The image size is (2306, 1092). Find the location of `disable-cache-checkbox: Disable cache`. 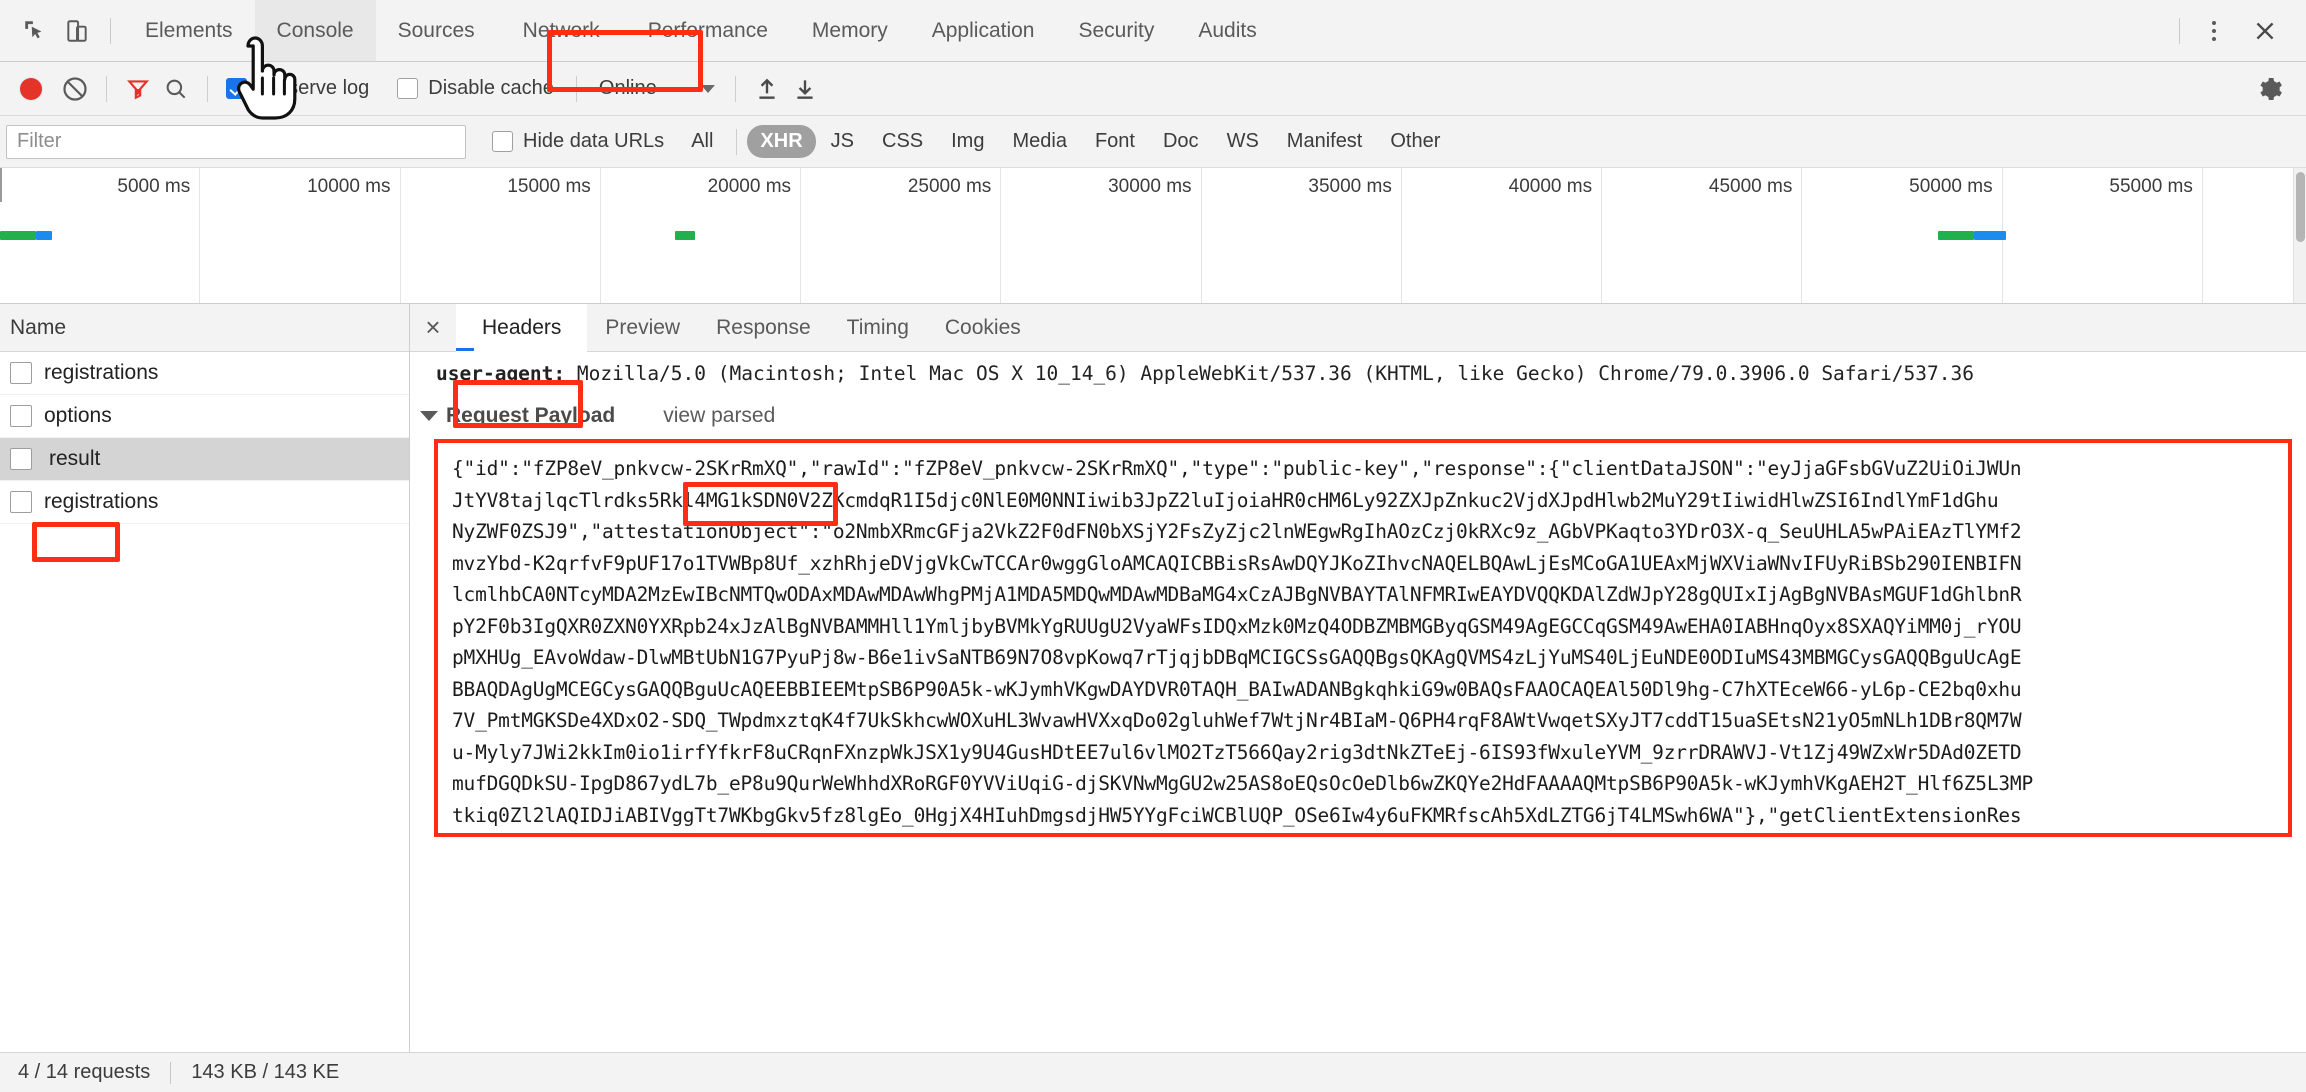

disable-cache-checkbox: Disable cache is located at coordinates (475, 88).